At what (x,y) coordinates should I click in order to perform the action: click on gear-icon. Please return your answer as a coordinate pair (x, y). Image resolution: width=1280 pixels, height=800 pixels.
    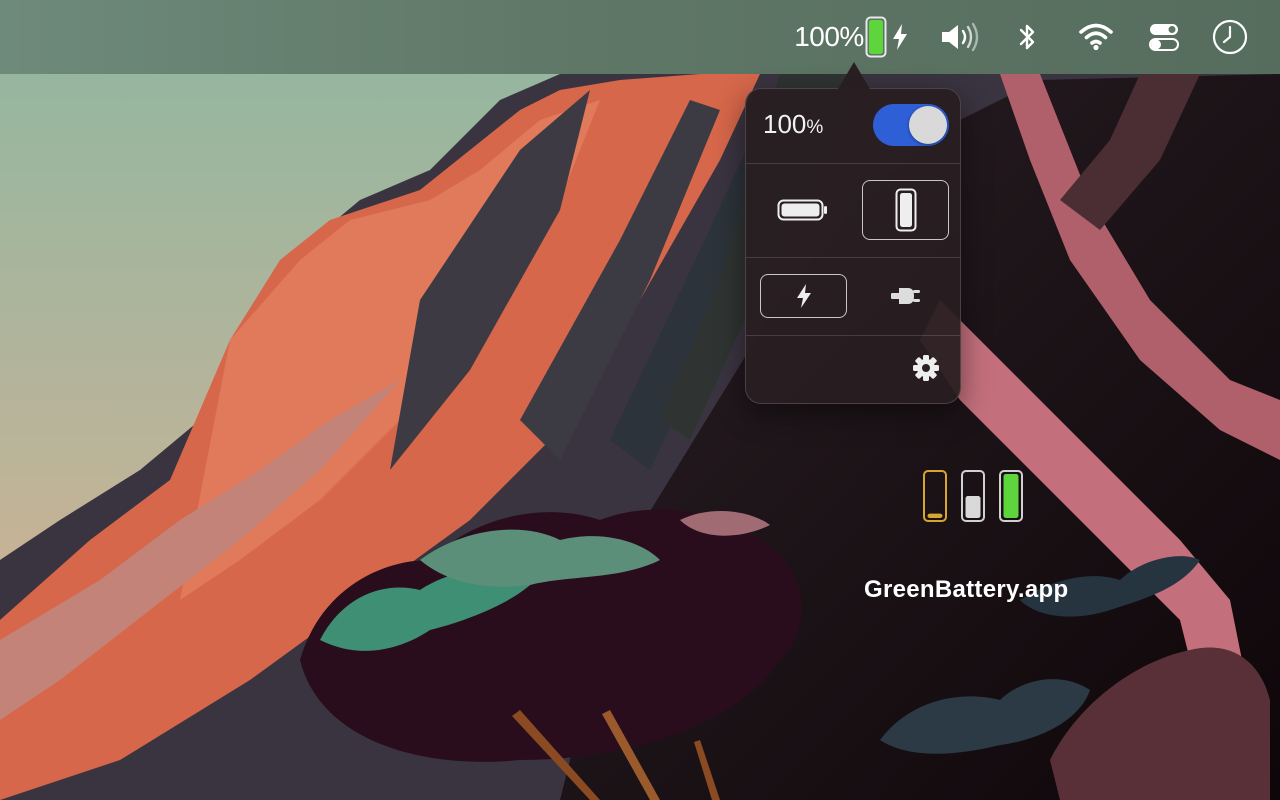
    Looking at the image, I should click on (926, 368).